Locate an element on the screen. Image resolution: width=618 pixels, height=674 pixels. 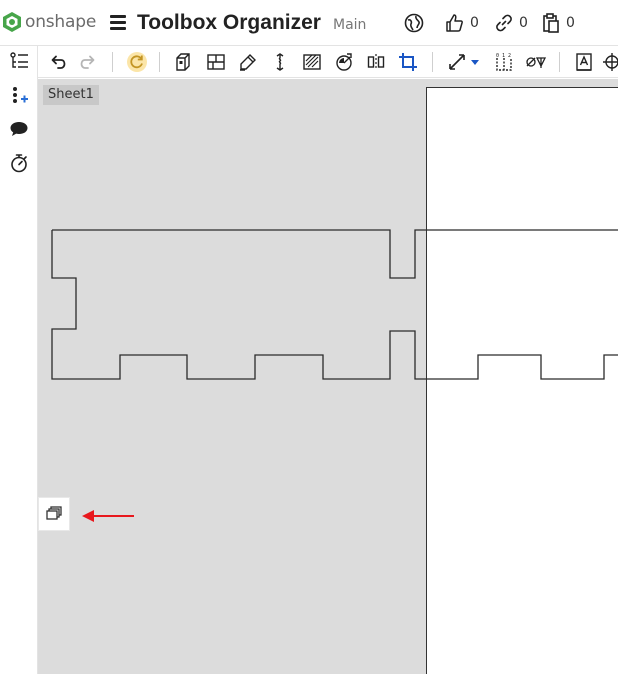
onshape-logo: onshape is located at coordinates (49, 22).